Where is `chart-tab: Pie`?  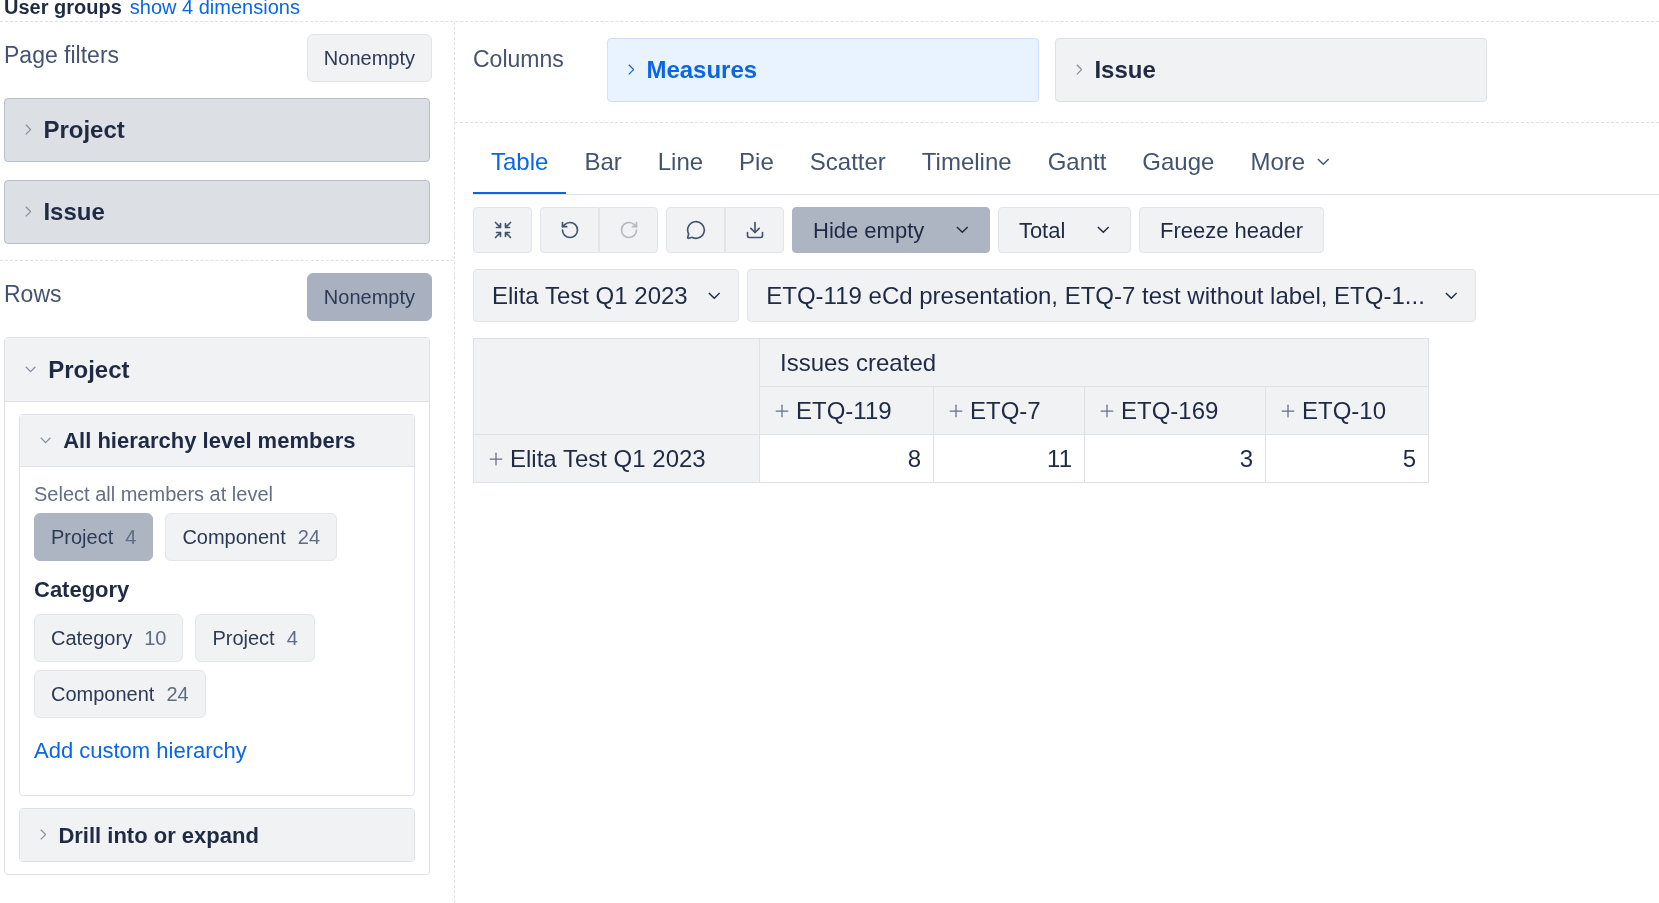
chart-tab: Pie is located at coordinates (756, 169).